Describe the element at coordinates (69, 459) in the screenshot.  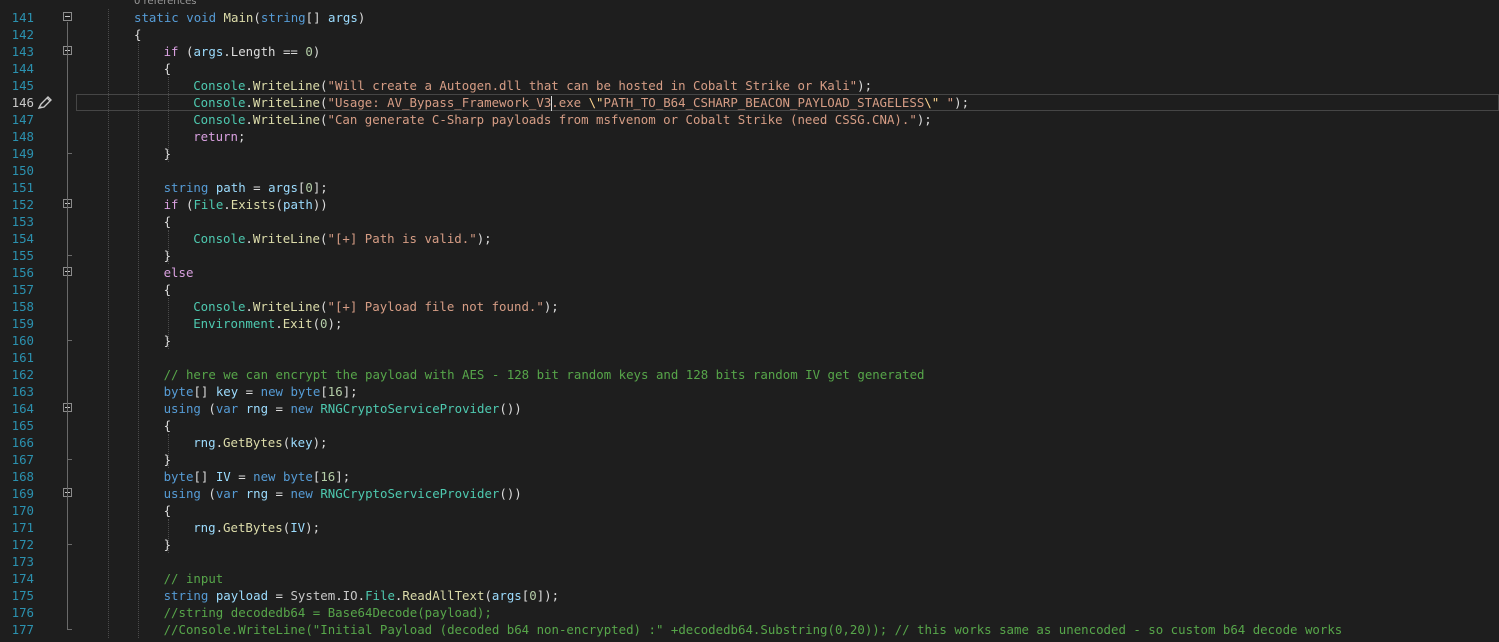
I see `fold-guide-end` at that location.